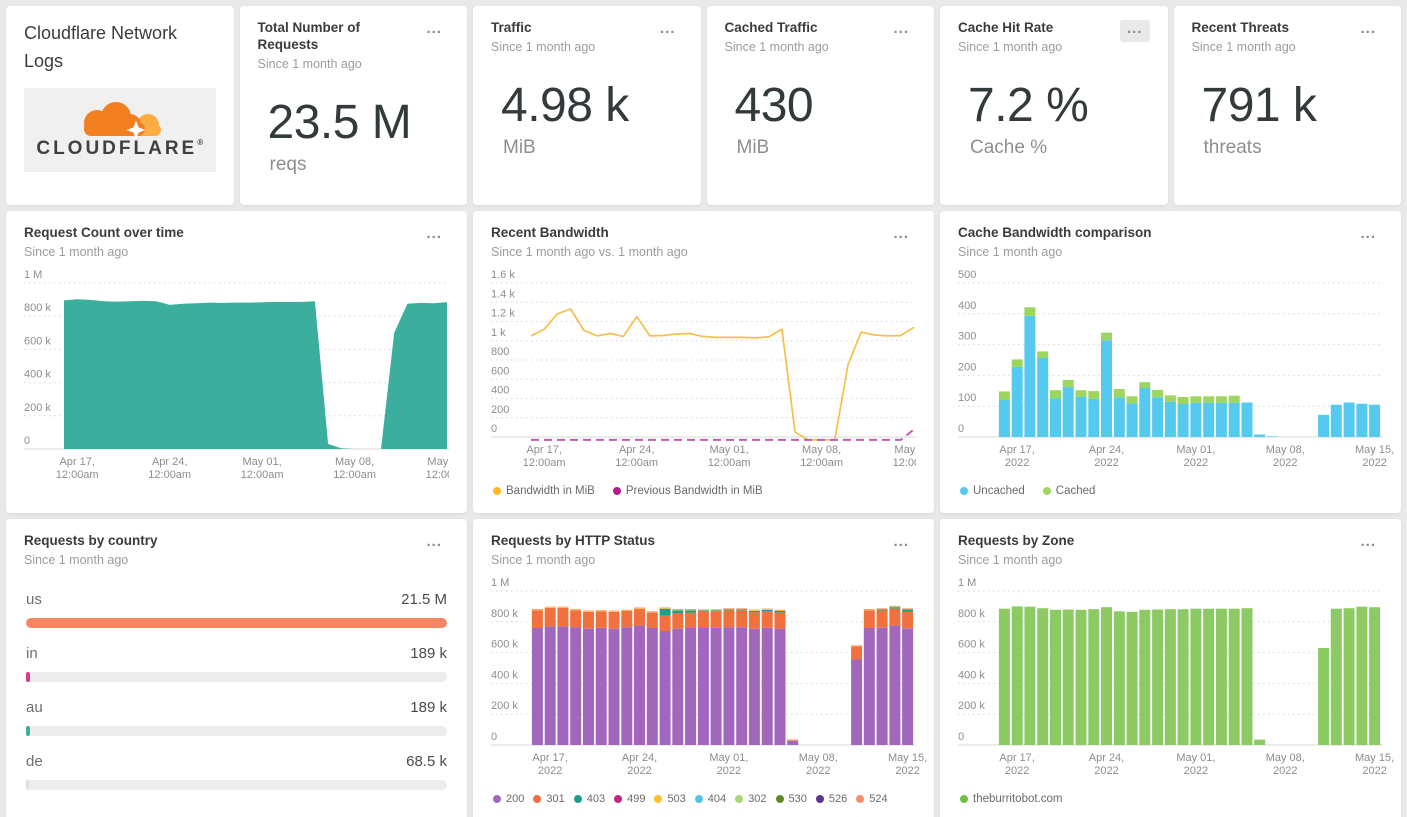 This screenshot has height=817, width=1407. What do you see at coordinates (544, 491) in the screenshot?
I see `legend-item: Bandwidth in MiB` at bounding box center [544, 491].